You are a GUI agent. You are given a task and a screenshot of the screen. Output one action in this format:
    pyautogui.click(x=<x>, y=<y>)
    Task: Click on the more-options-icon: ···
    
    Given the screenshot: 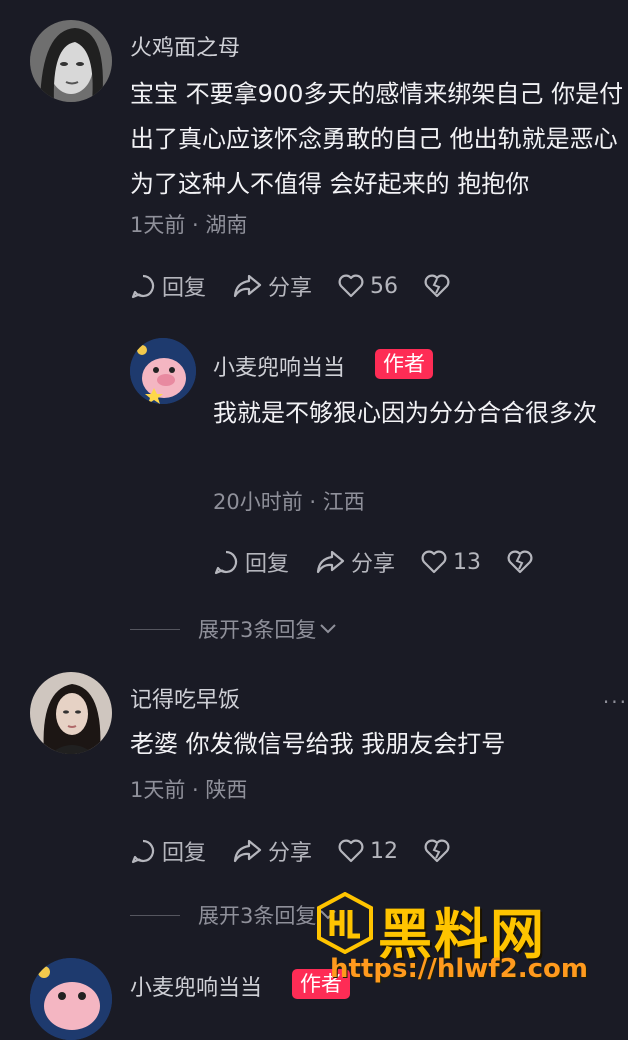 What is the action you would take?
    pyautogui.click(x=615, y=702)
    